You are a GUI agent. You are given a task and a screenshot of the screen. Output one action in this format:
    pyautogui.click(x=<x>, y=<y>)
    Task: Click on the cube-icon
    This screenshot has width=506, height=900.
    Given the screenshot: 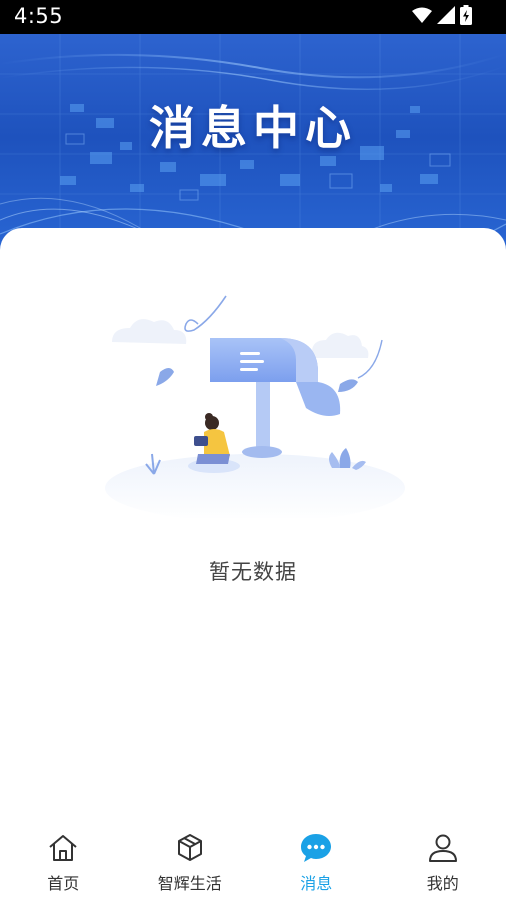 What is the action you would take?
    pyautogui.click(x=190, y=848)
    